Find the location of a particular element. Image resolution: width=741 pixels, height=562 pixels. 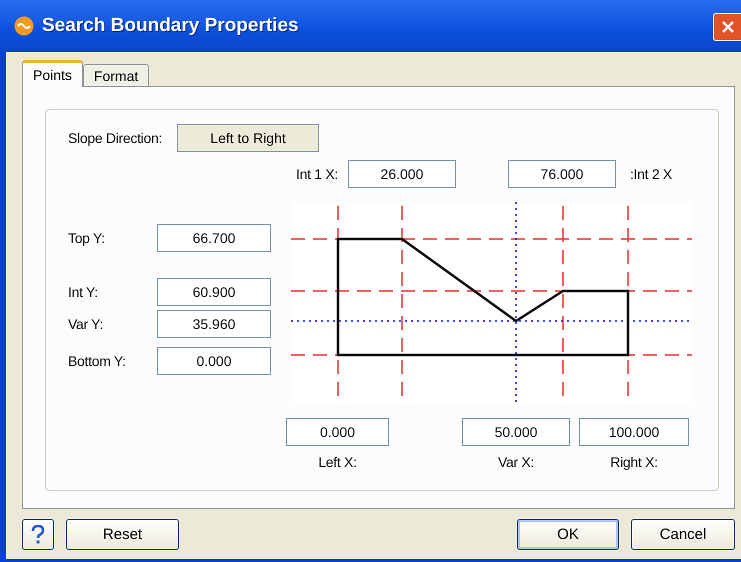

field-label: Bottom Y: is located at coordinates (97, 361).